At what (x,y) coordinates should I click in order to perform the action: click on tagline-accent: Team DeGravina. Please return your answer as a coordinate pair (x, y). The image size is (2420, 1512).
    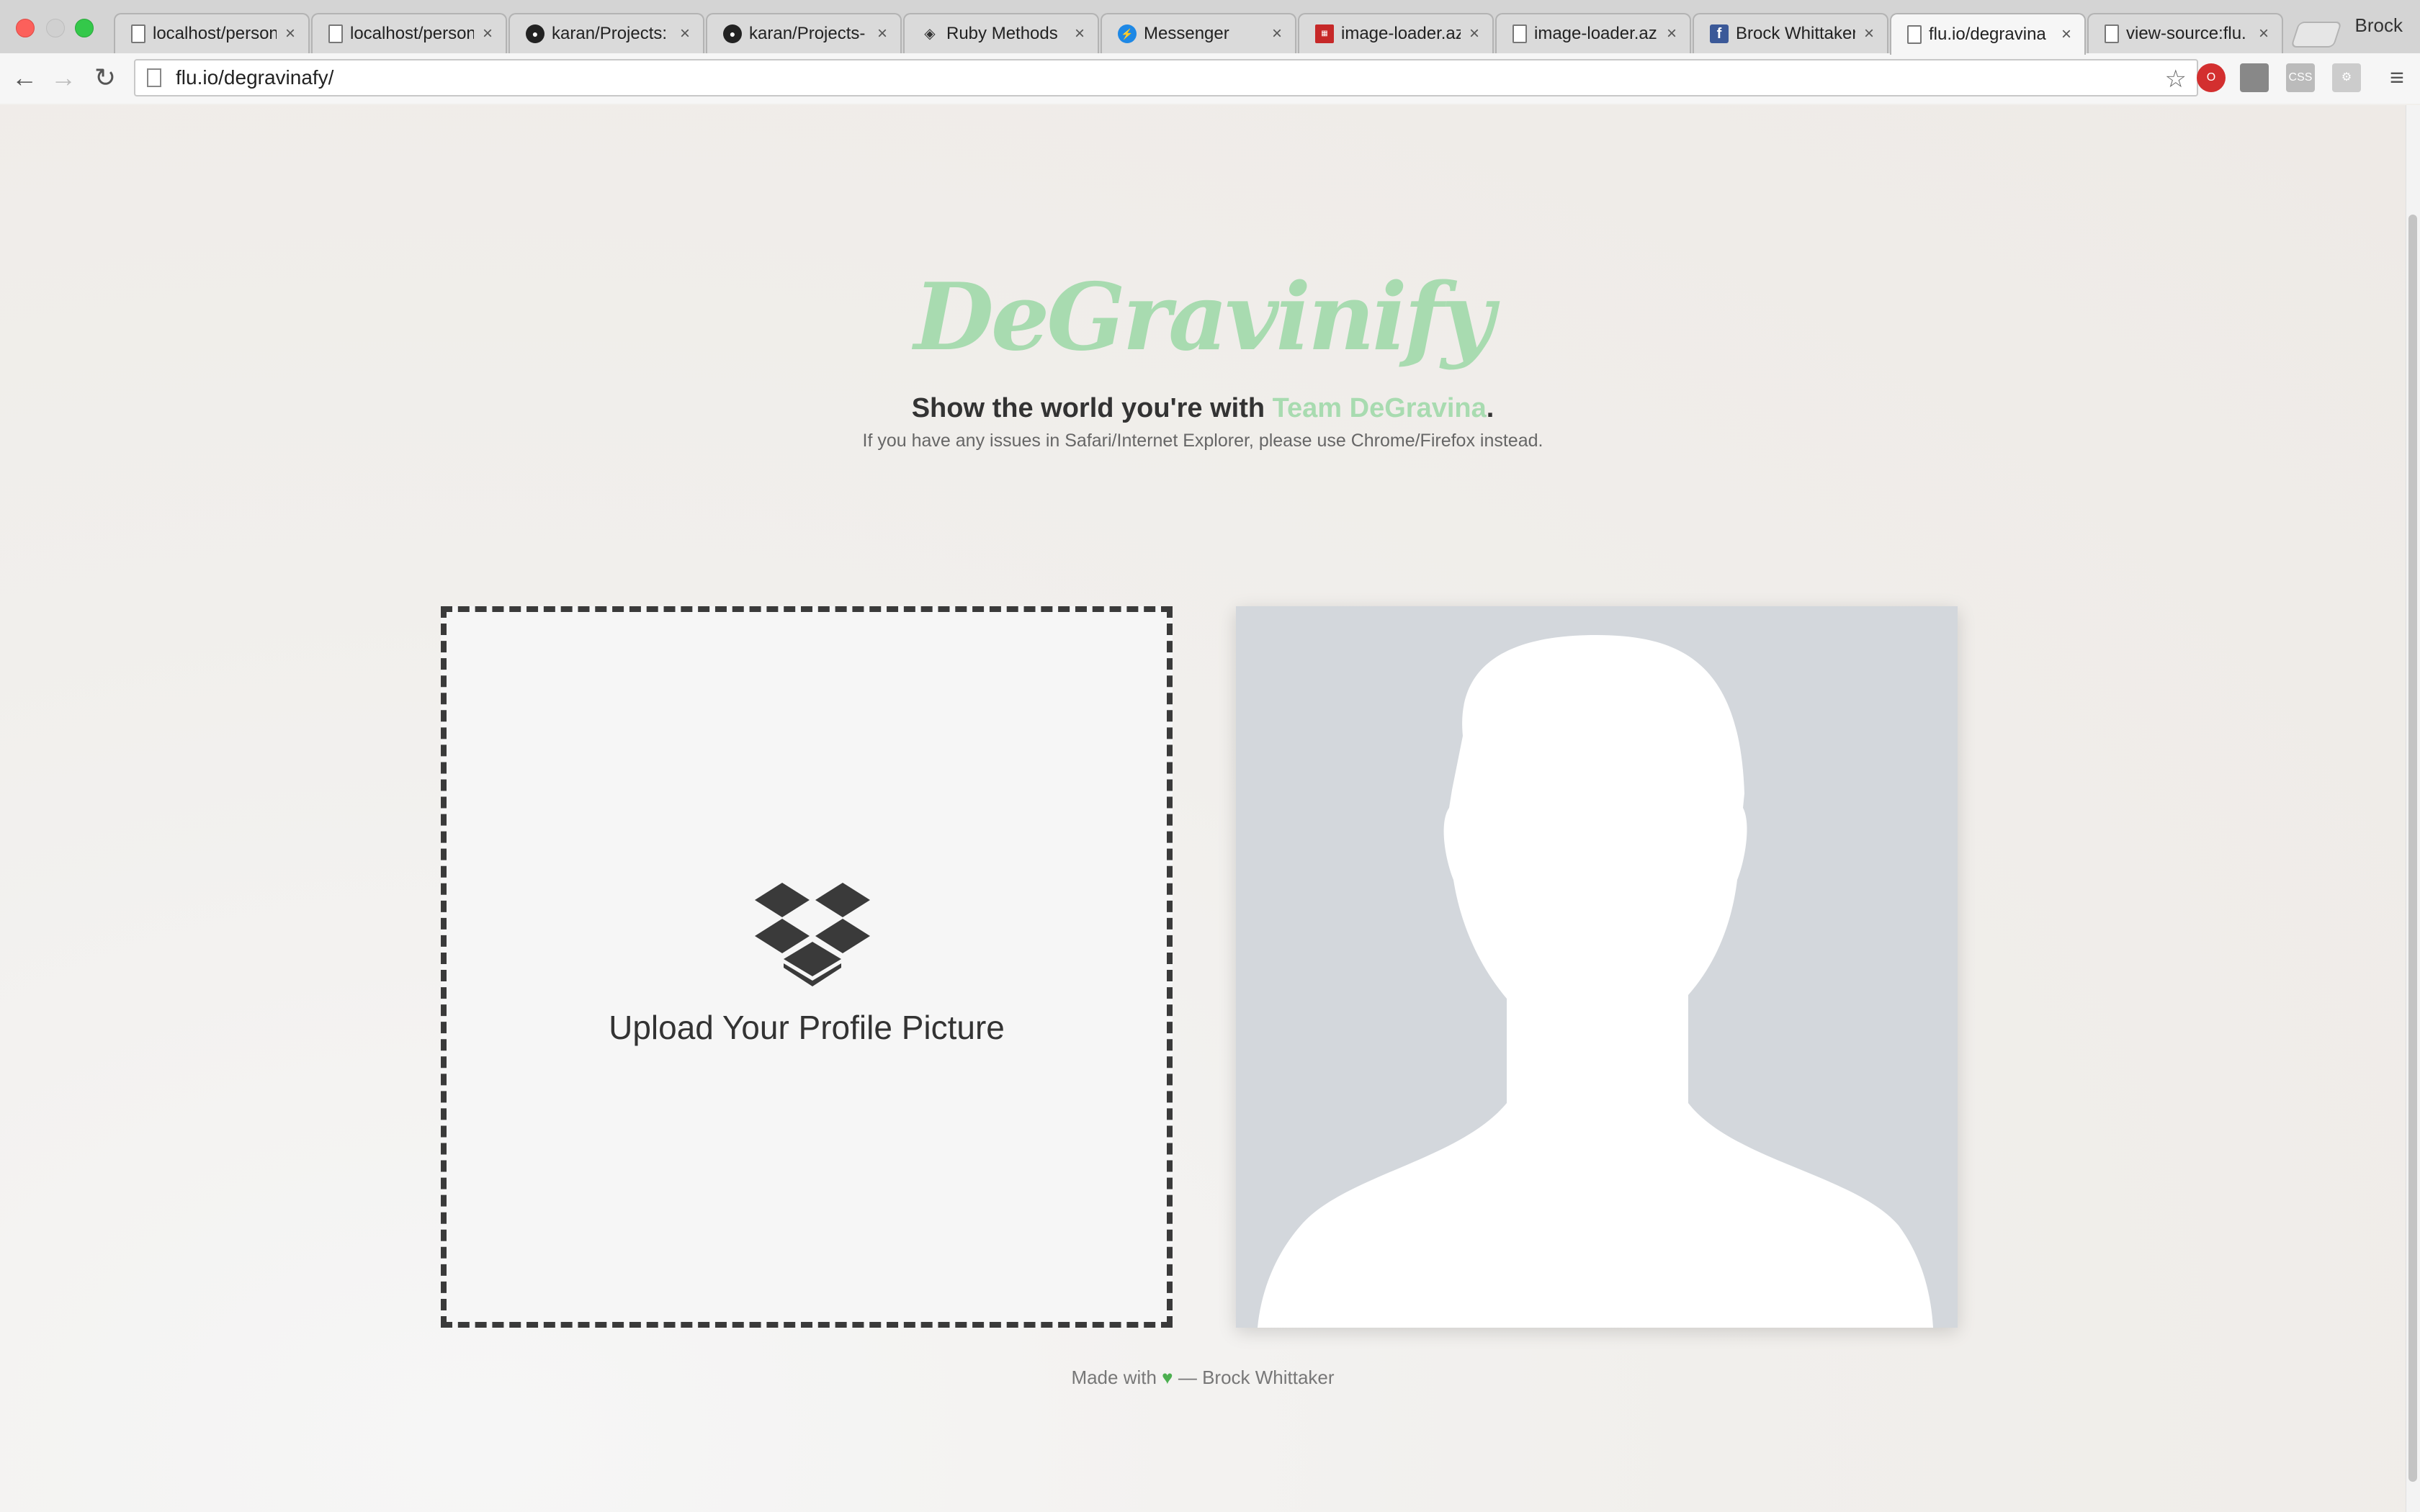
    Looking at the image, I should click on (1379, 408).